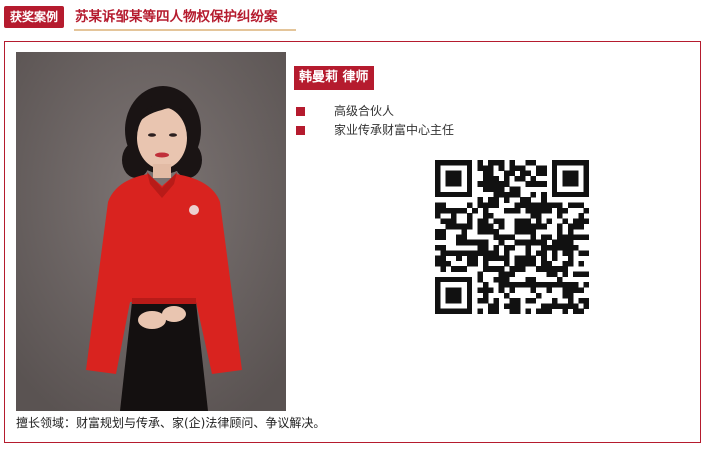 The width and height of the screenshot is (708, 451). Describe the element at coordinates (394, 130) in the screenshot. I see `title-item-label: 家业传承财富中心主任` at that location.